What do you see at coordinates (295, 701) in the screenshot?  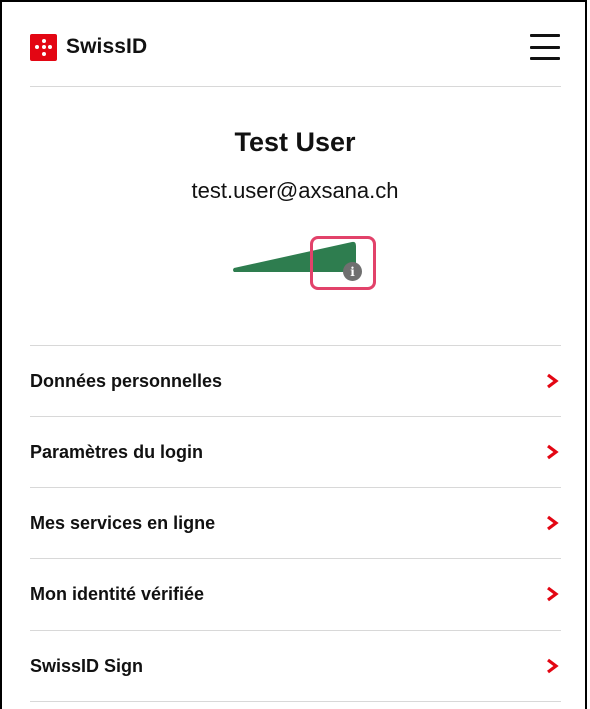 I see `nav-divider` at bounding box center [295, 701].